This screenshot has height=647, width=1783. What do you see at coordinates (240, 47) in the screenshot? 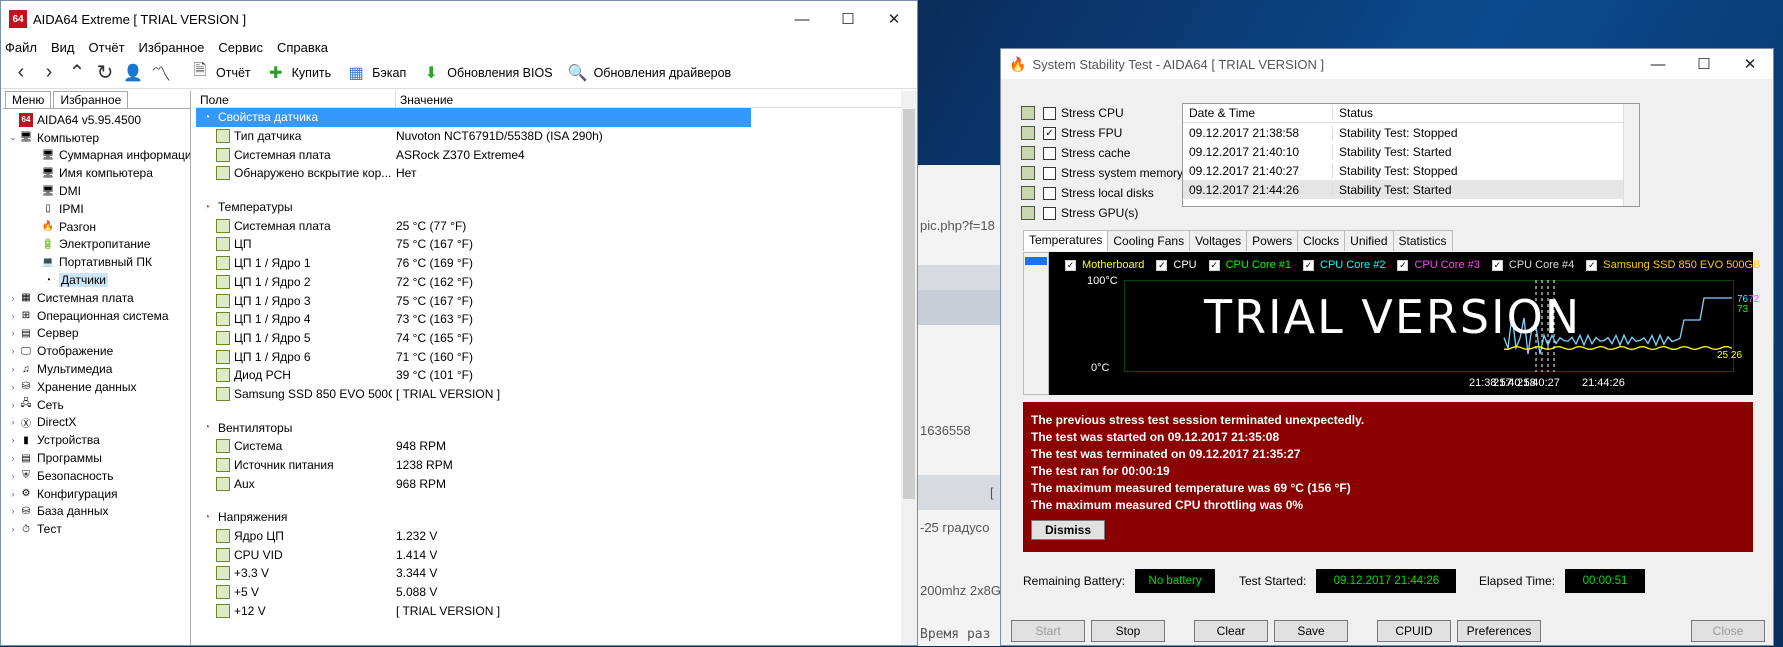
I see `menu-item: Сервис` at bounding box center [240, 47].